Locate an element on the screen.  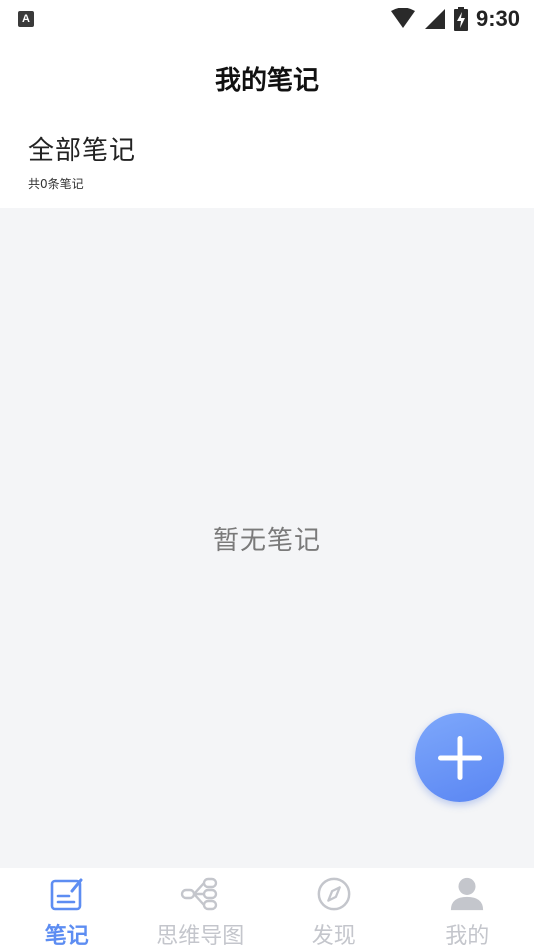
page-title: 我的笔记 is located at coordinates (266, 80).